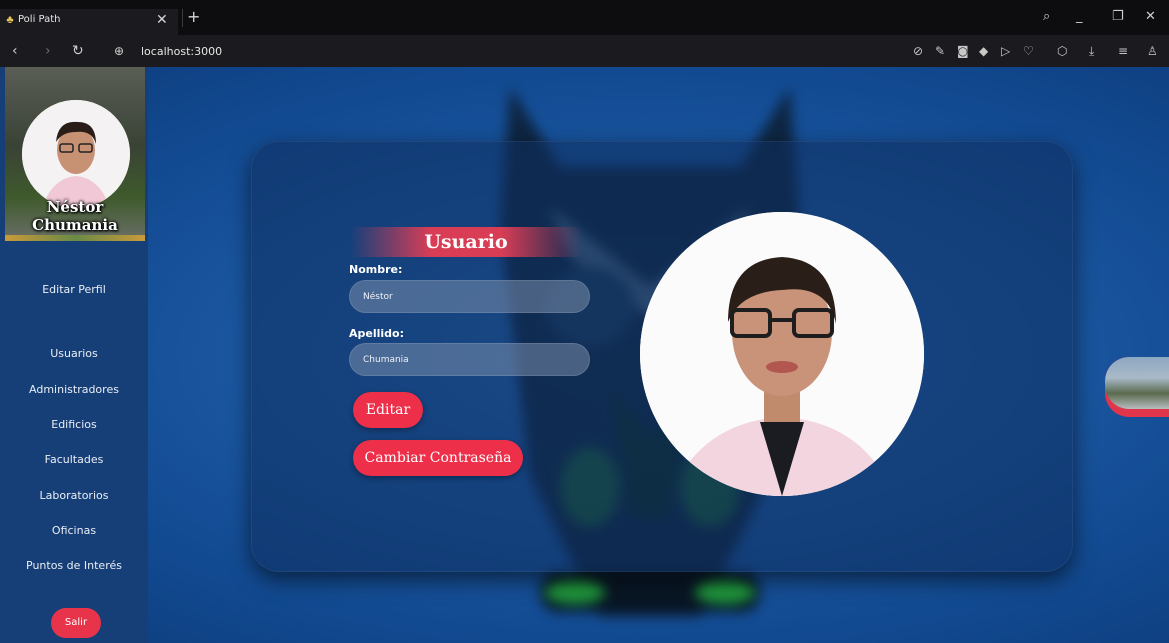 Image resolution: width=1169 pixels, height=643 pixels. I want to click on sidebar-item-laboratorios: Laboratorios, so click(74, 495).